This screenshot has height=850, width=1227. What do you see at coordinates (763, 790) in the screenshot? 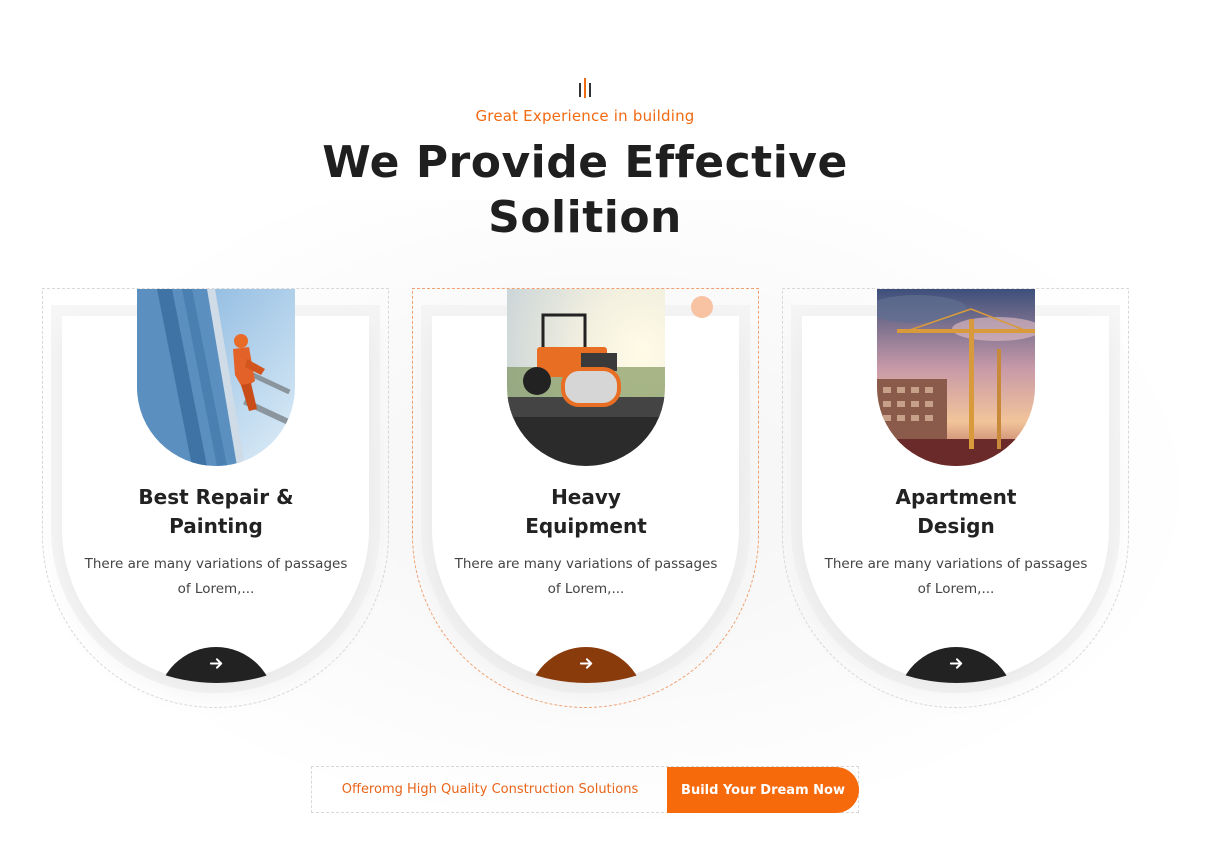
I see `build-dream-button: Build Your Dream Now` at bounding box center [763, 790].